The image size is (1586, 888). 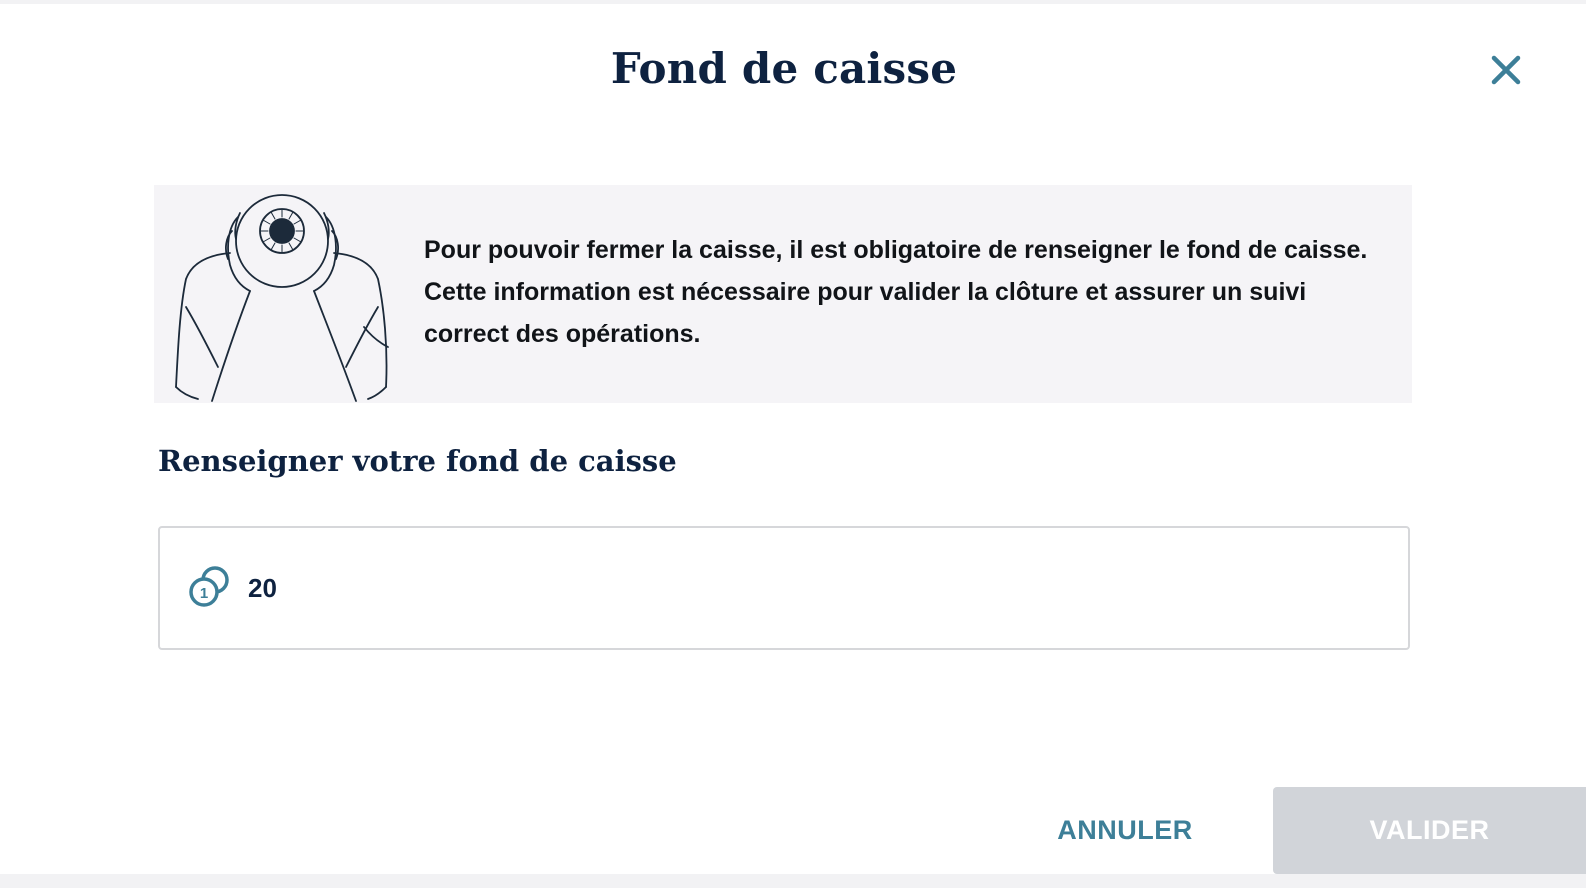 I want to click on cash-float-field: 1, so click(x=784, y=588).